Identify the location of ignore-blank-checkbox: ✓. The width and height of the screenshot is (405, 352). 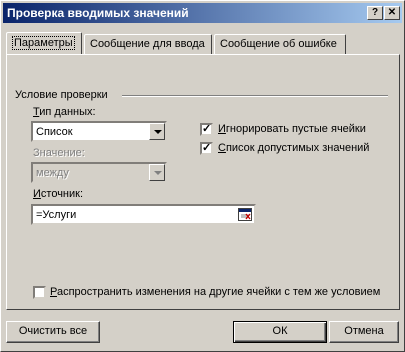
(206, 129).